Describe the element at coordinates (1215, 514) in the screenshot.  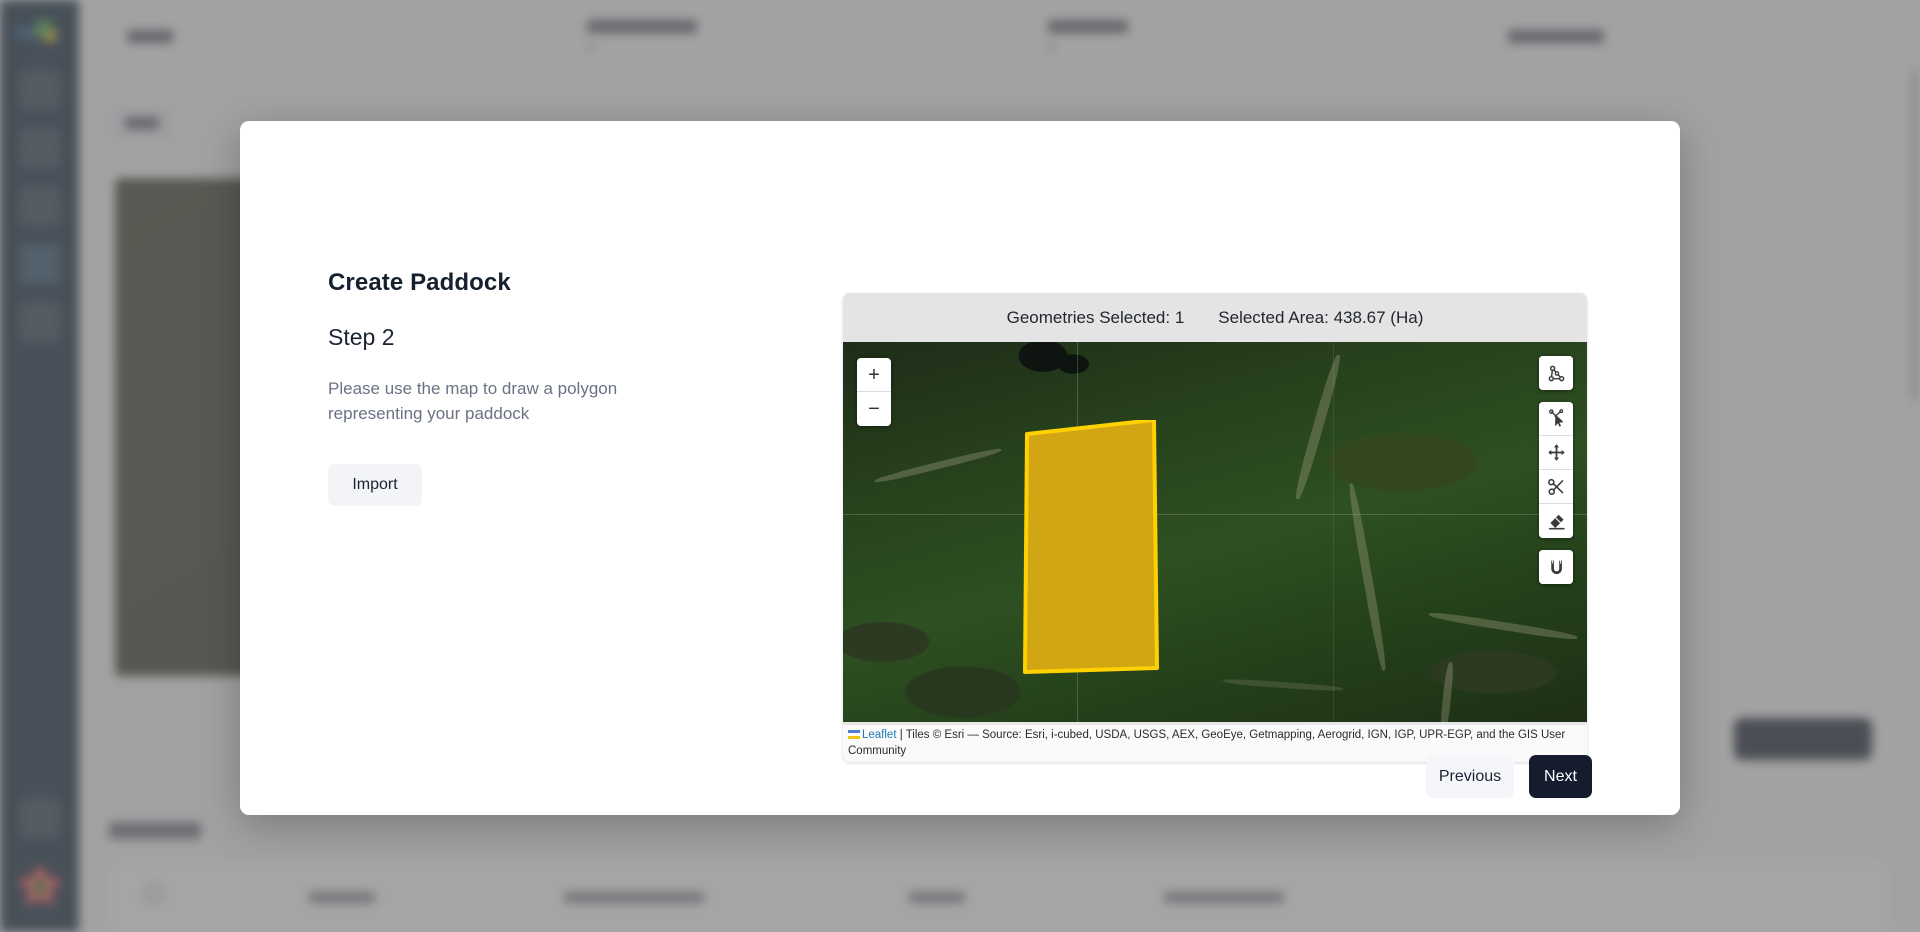
I see `map-gridline-h` at that location.